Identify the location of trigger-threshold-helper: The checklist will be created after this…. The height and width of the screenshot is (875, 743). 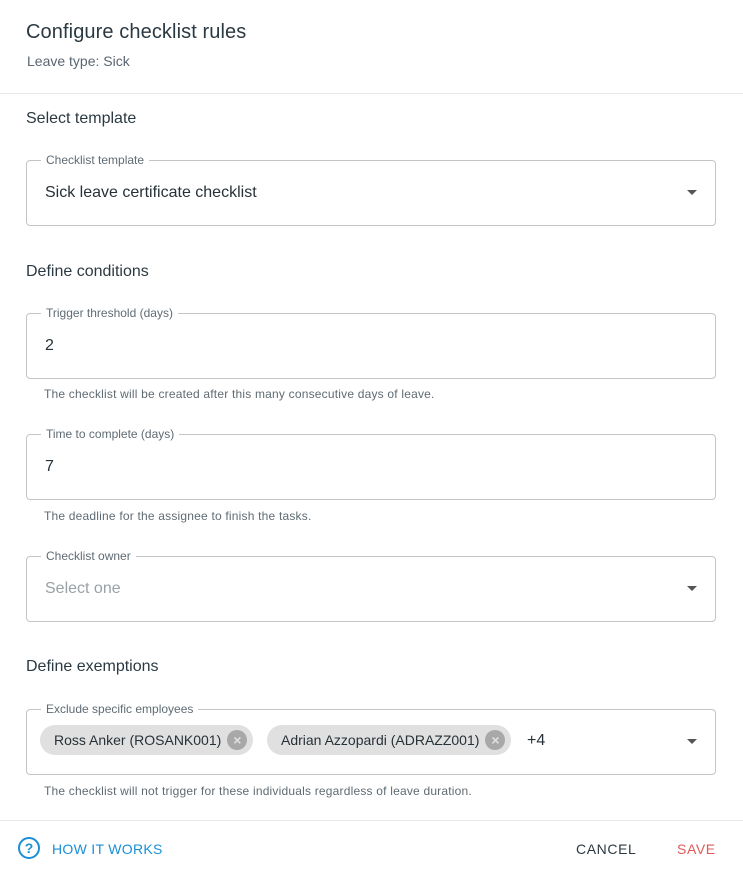
(239, 394).